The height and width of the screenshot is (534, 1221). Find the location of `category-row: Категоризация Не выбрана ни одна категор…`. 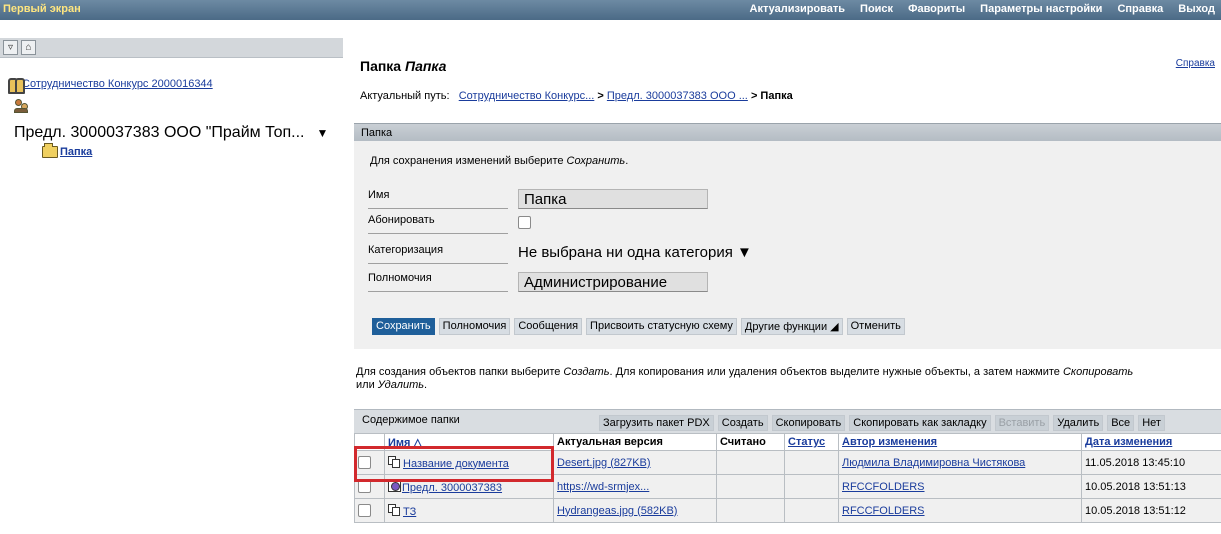

category-row: Категоризация Не выбрана ни одна категор… is located at coordinates (623, 252).